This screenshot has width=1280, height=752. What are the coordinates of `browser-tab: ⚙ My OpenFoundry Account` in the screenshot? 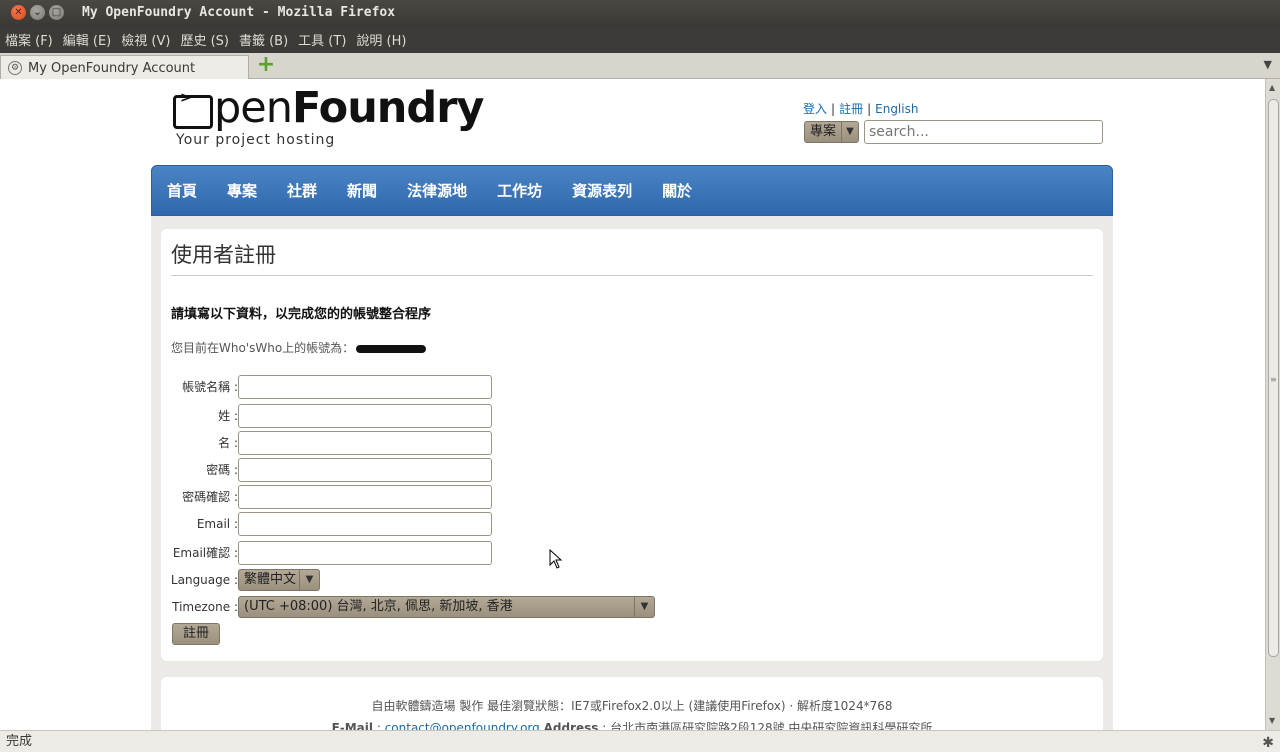 It's located at (124, 67).